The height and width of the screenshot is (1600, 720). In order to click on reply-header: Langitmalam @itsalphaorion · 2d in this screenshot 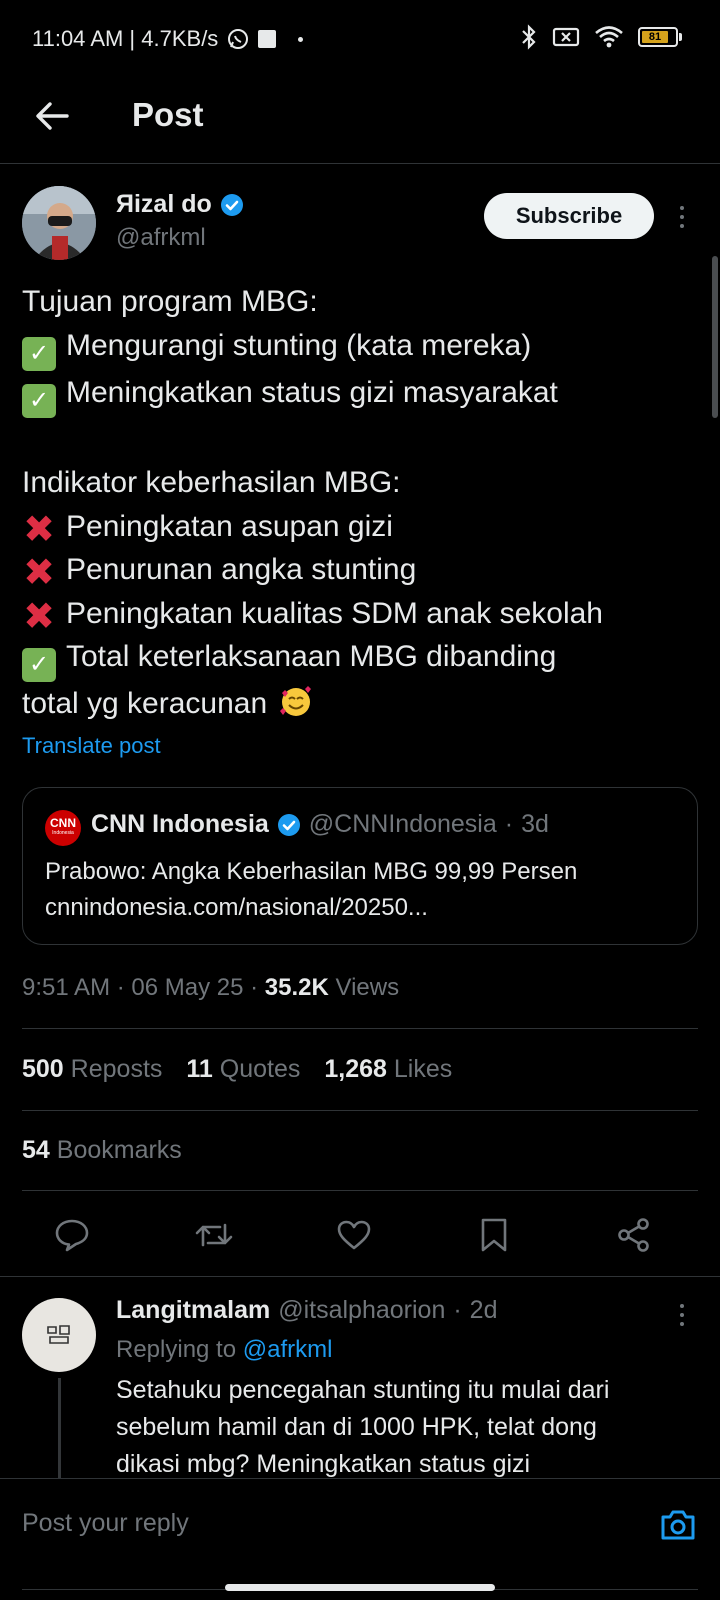, I will do `click(306, 1310)`.